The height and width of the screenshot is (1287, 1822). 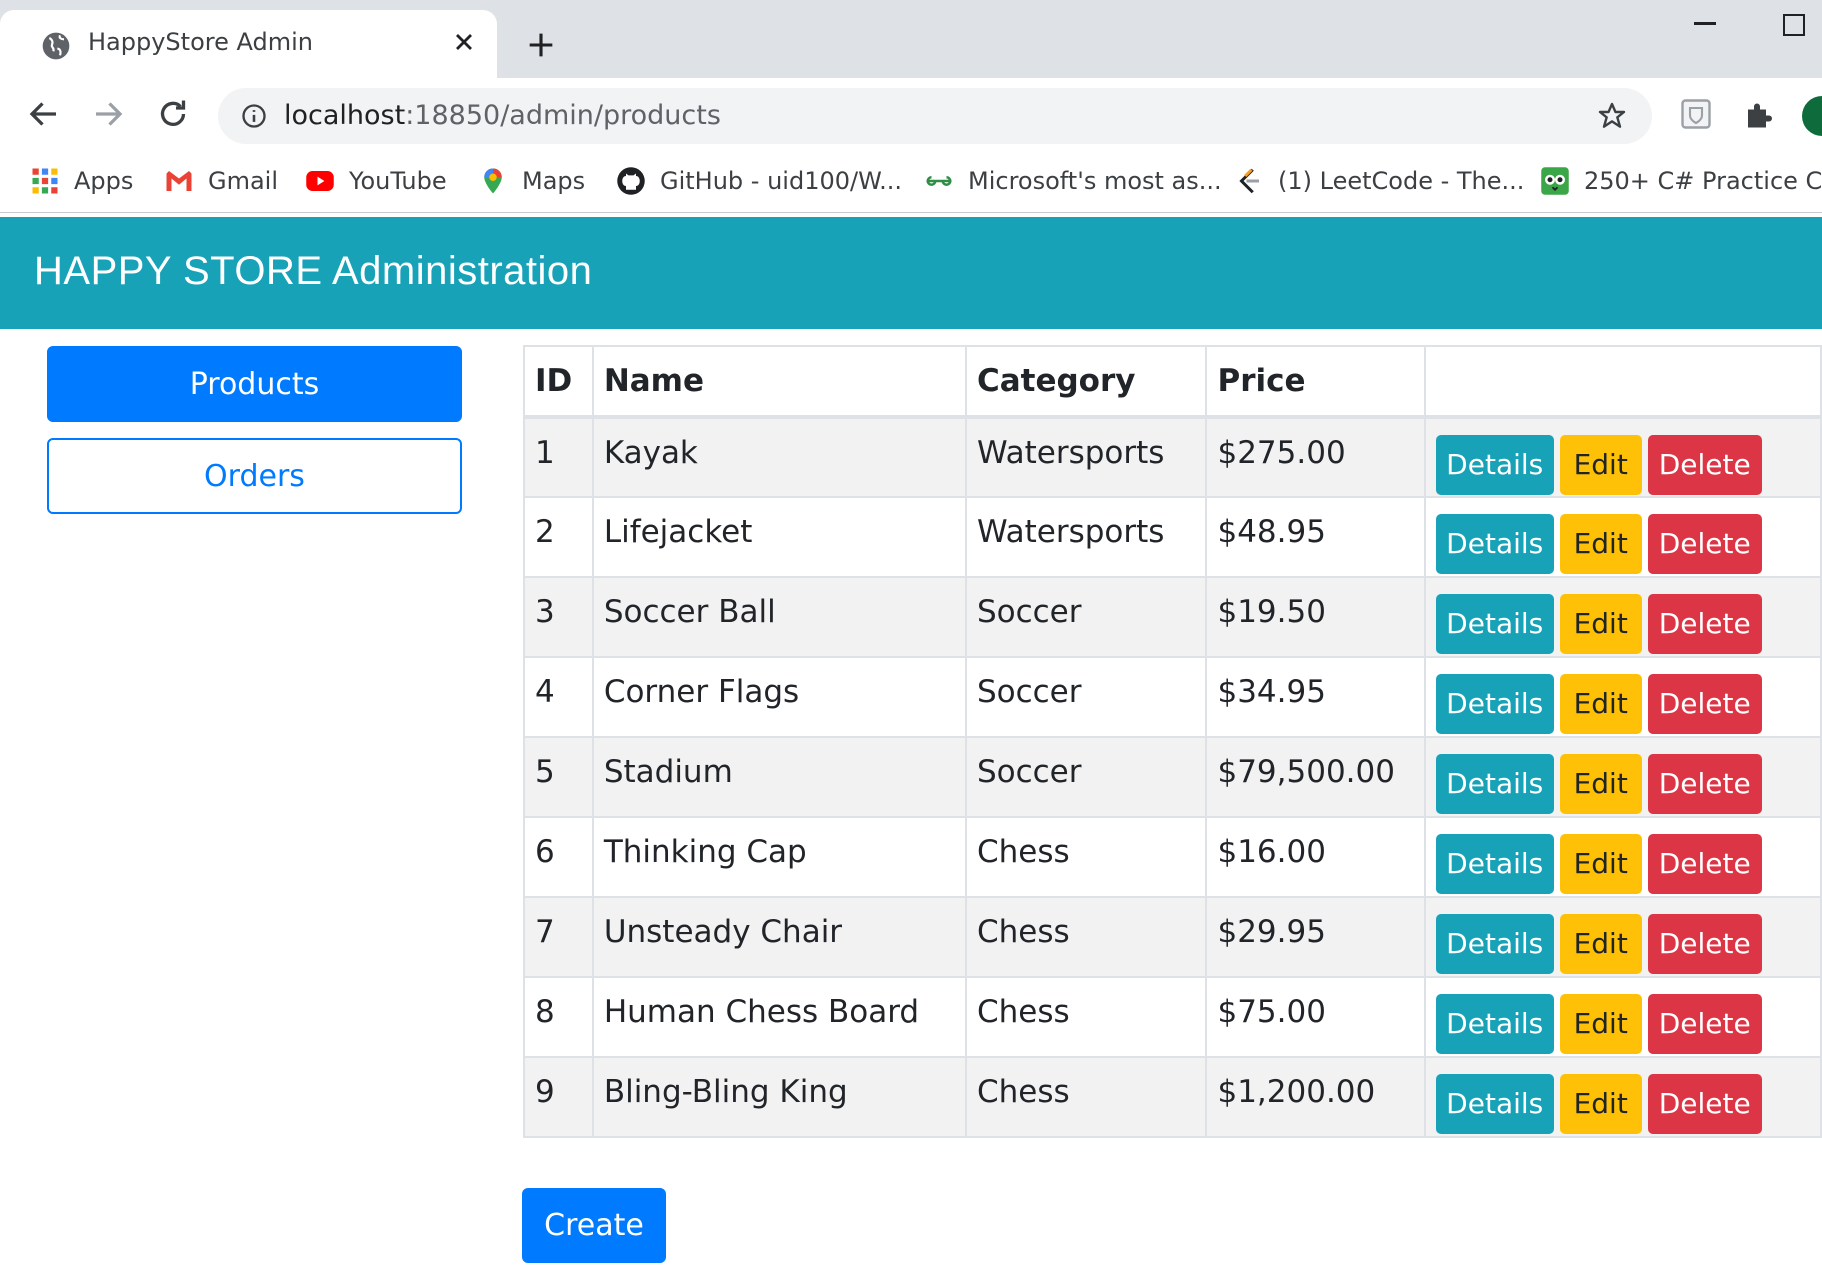 I want to click on bookmark-maps: Maps, so click(x=531, y=181).